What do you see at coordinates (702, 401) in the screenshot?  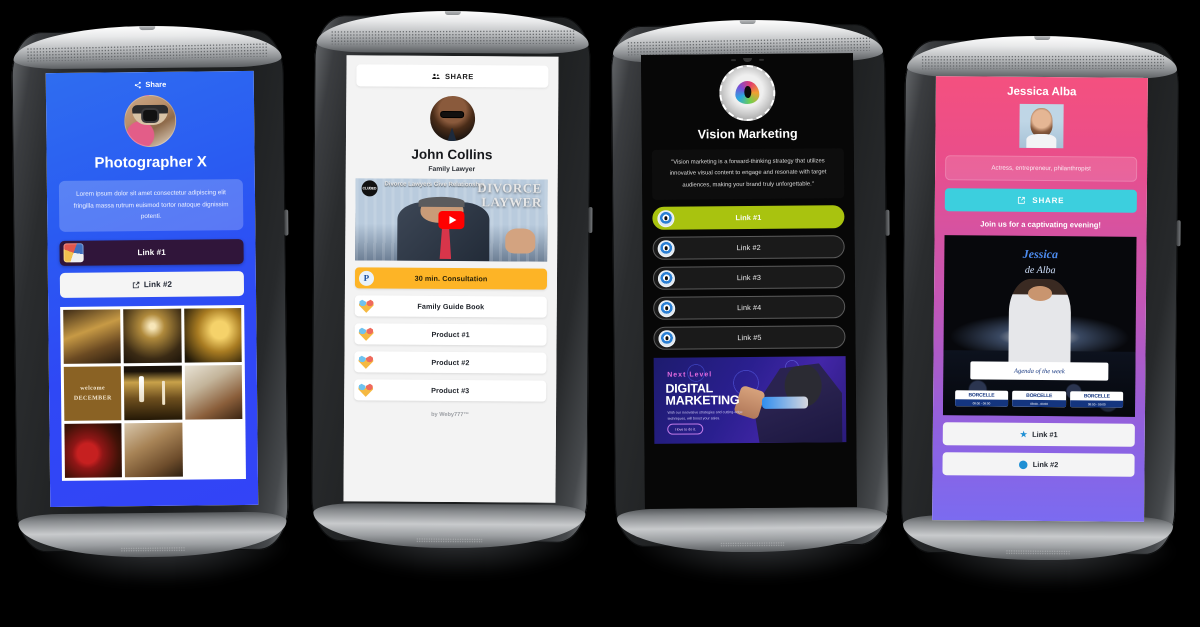 I see `banner-title-line2: MARKETING` at bounding box center [702, 401].